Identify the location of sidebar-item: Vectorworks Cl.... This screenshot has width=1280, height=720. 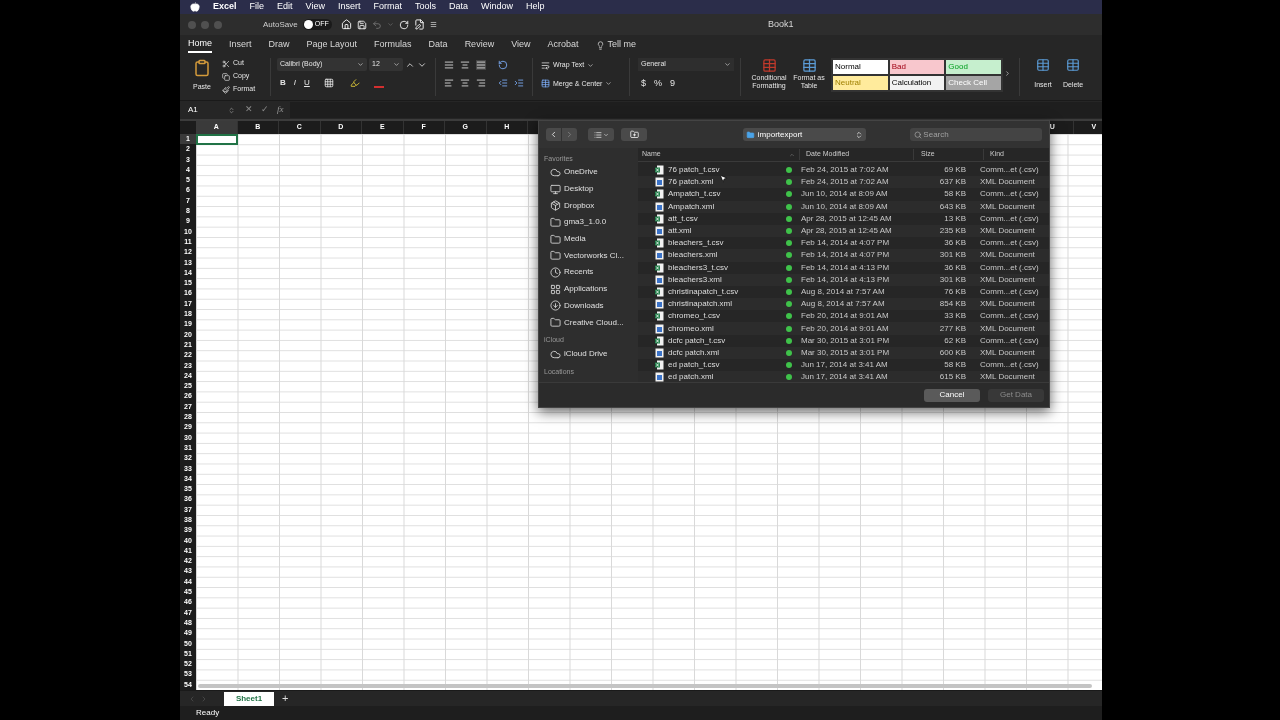
(591, 256).